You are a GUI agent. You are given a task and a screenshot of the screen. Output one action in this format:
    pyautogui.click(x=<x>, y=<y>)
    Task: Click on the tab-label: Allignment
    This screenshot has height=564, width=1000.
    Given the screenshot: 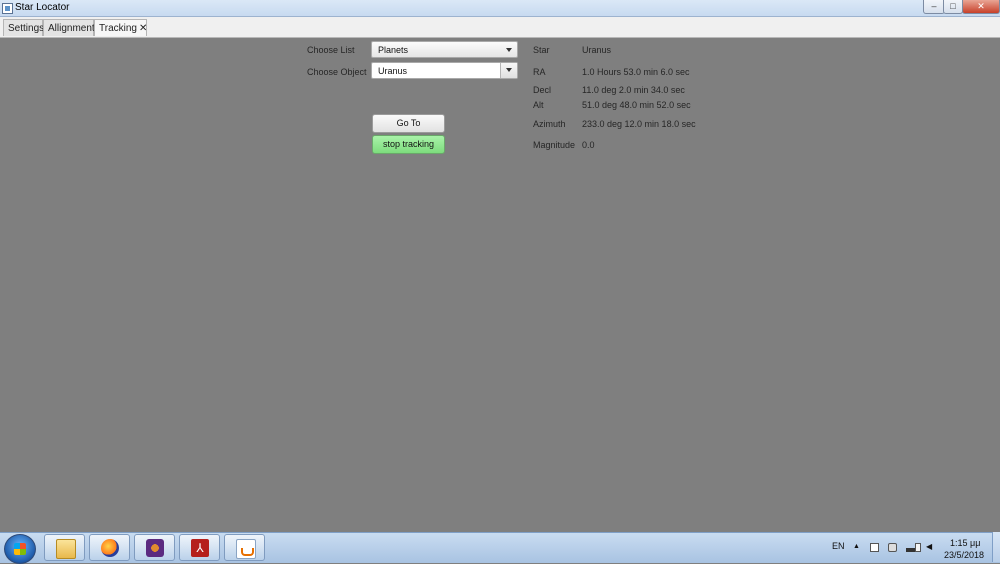 What is the action you would take?
    pyautogui.click(x=71, y=28)
    